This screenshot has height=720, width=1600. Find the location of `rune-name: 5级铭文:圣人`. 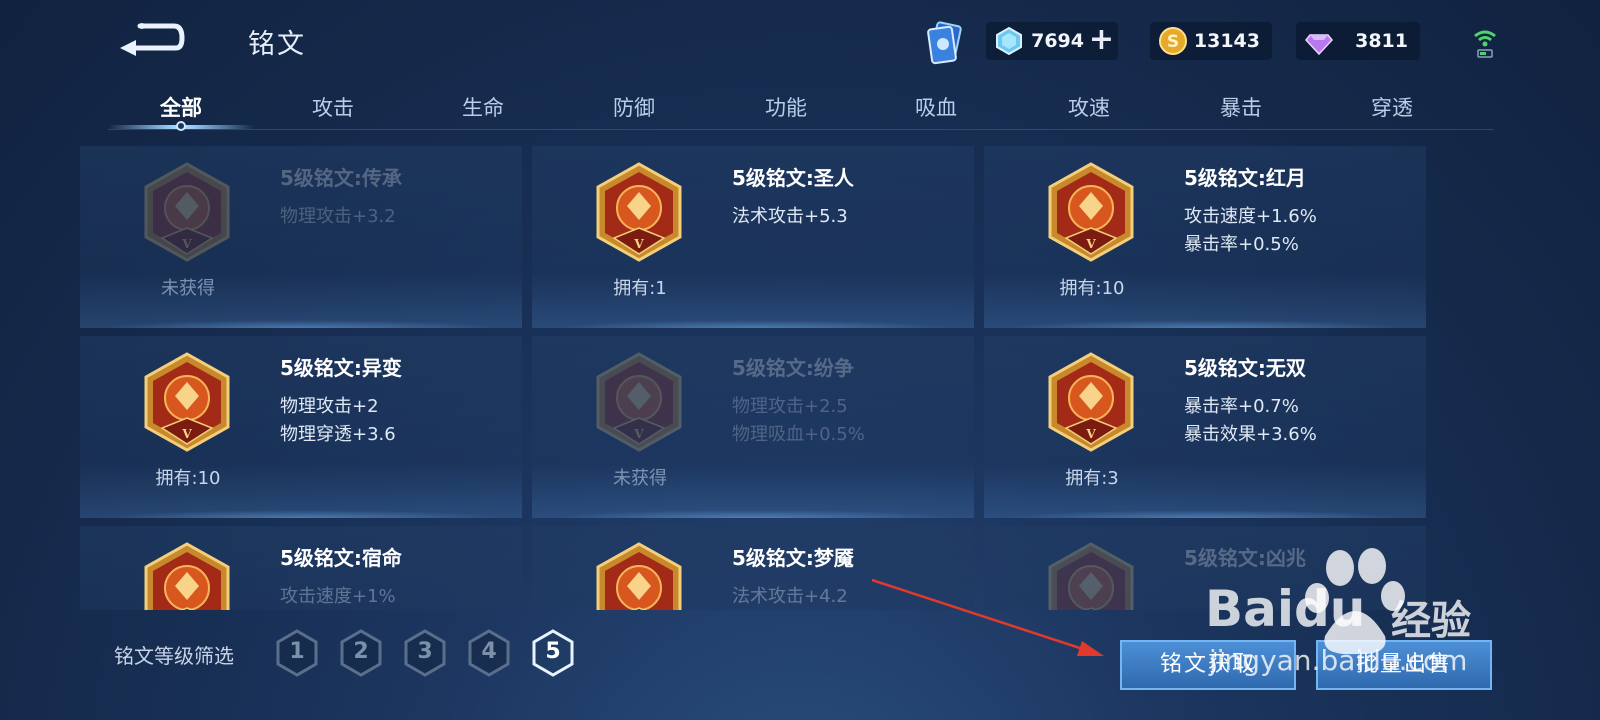

rune-name: 5级铭文:圣人 is located at coordinates (793, 178).